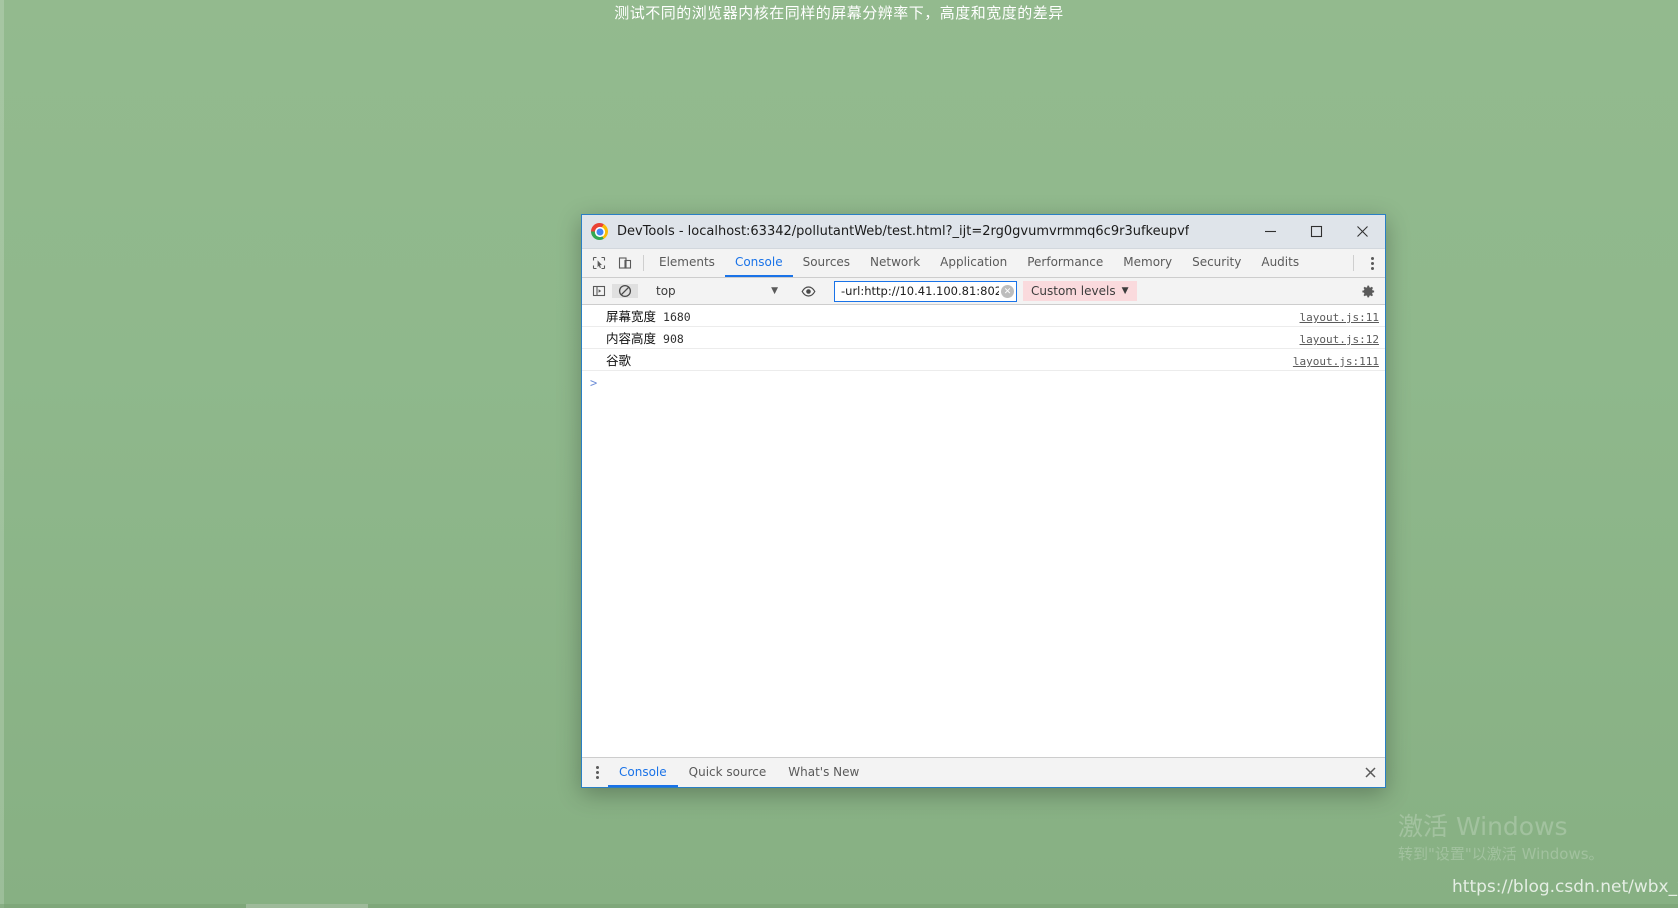  I want to click on more-options-icon, so click(1372, 263).